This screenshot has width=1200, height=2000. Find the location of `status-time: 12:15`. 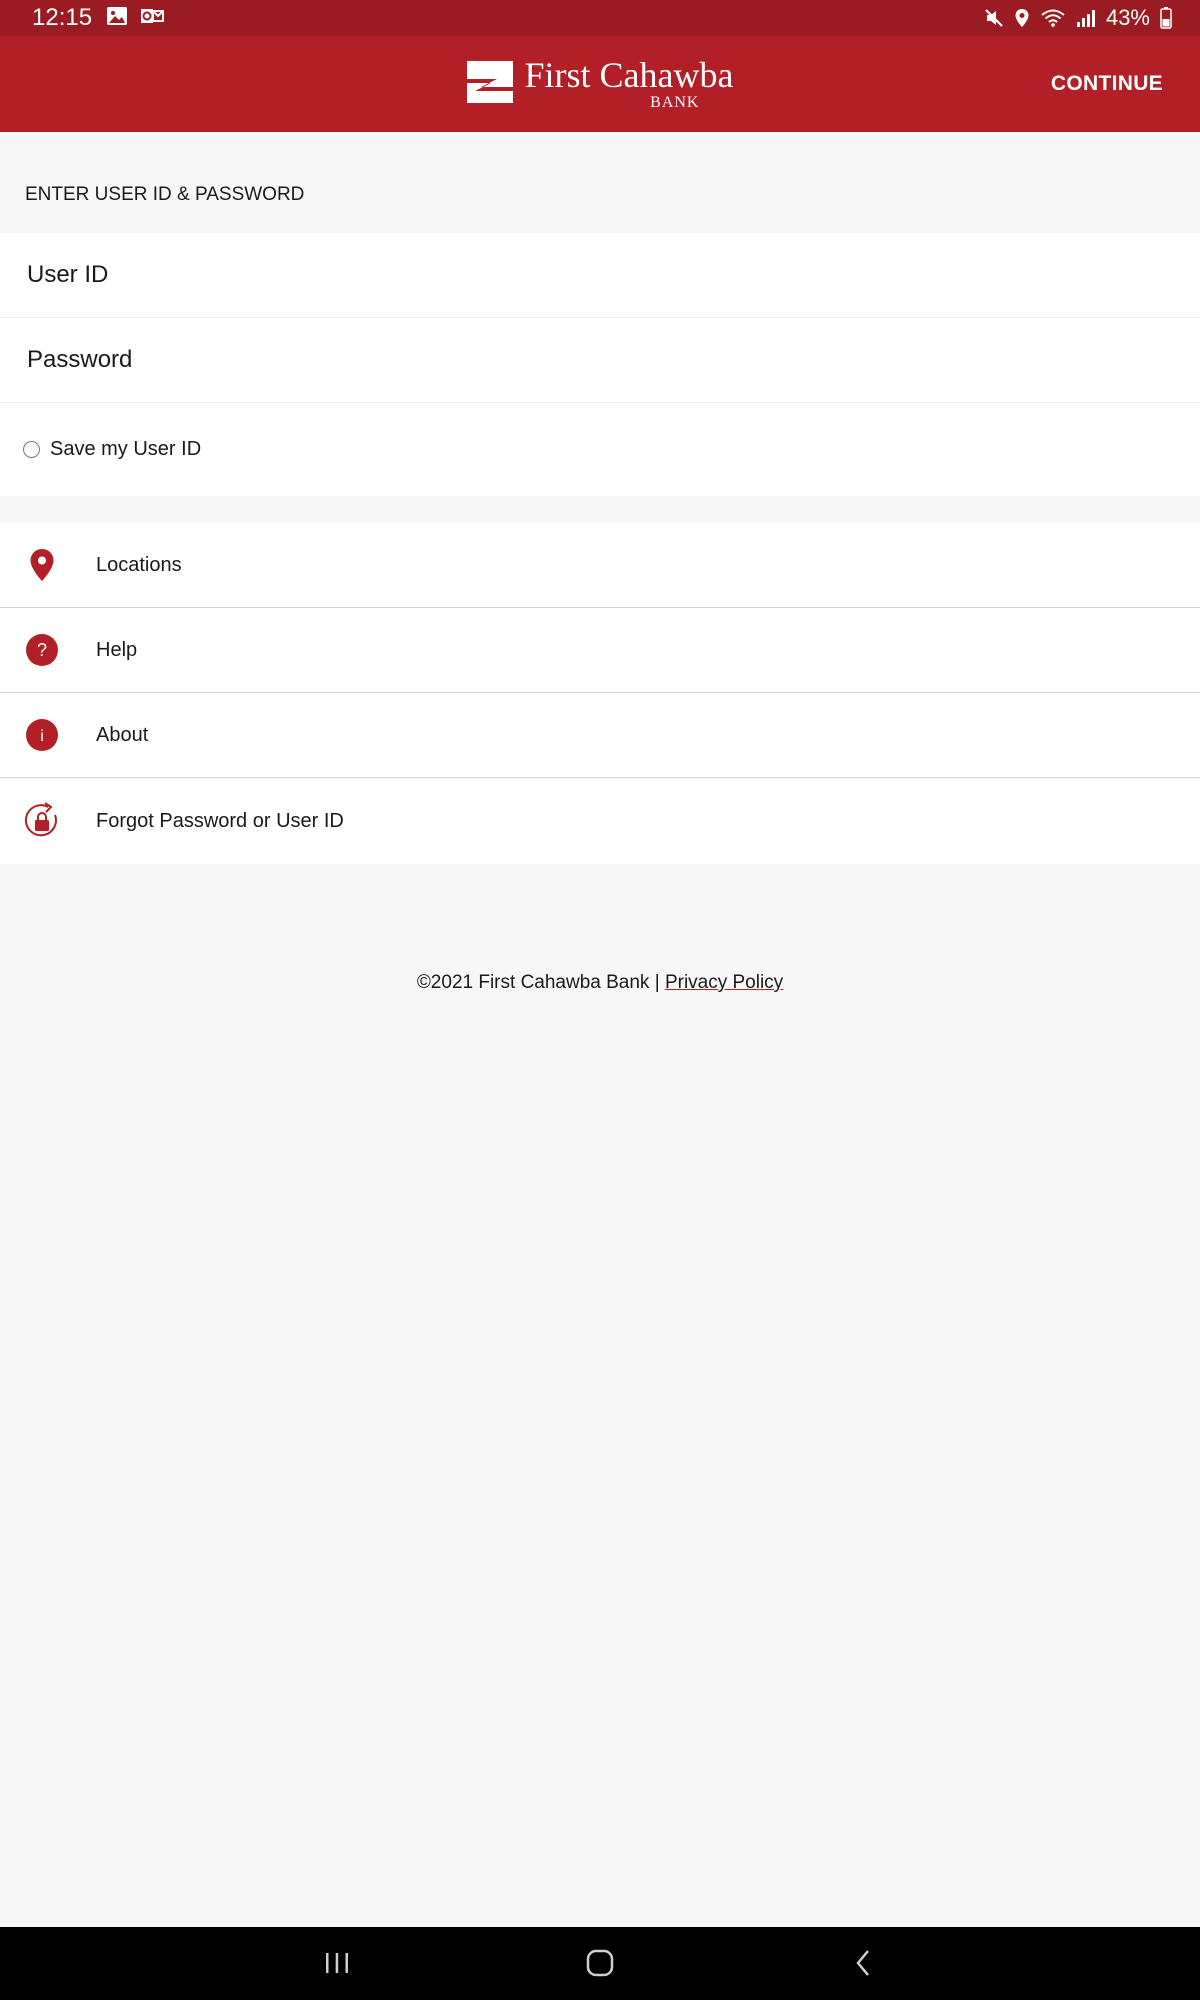

status-time: 12:15 is located at coordinates (62, 17).